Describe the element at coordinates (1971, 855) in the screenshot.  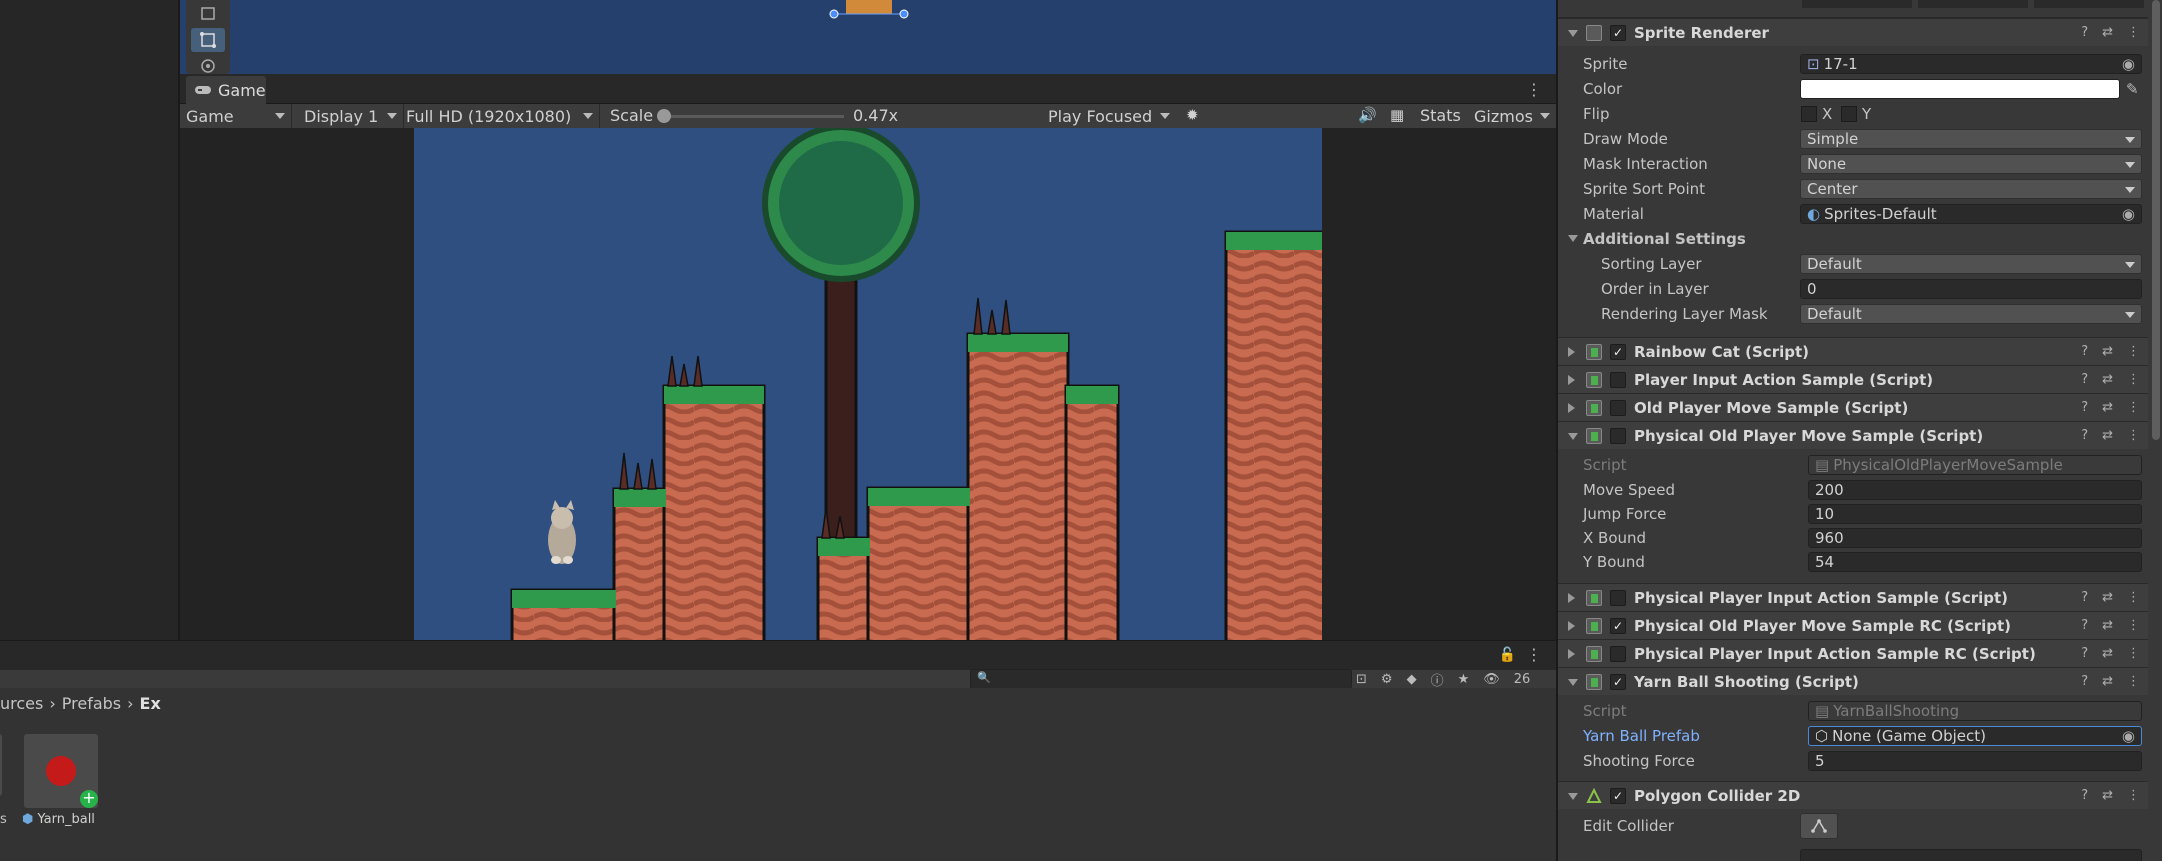
I see `collider-material-field` at that location.